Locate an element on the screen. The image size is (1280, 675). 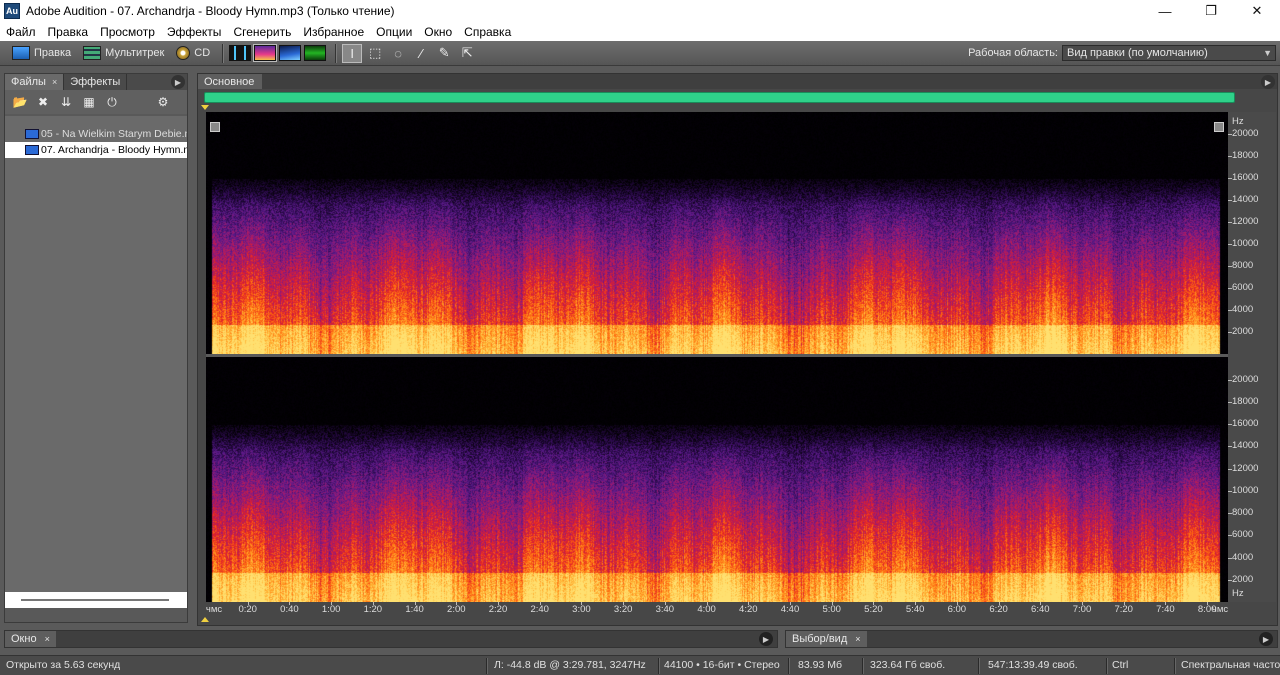
time-tick-label: 4:20 is located at coordinates (748, 609).